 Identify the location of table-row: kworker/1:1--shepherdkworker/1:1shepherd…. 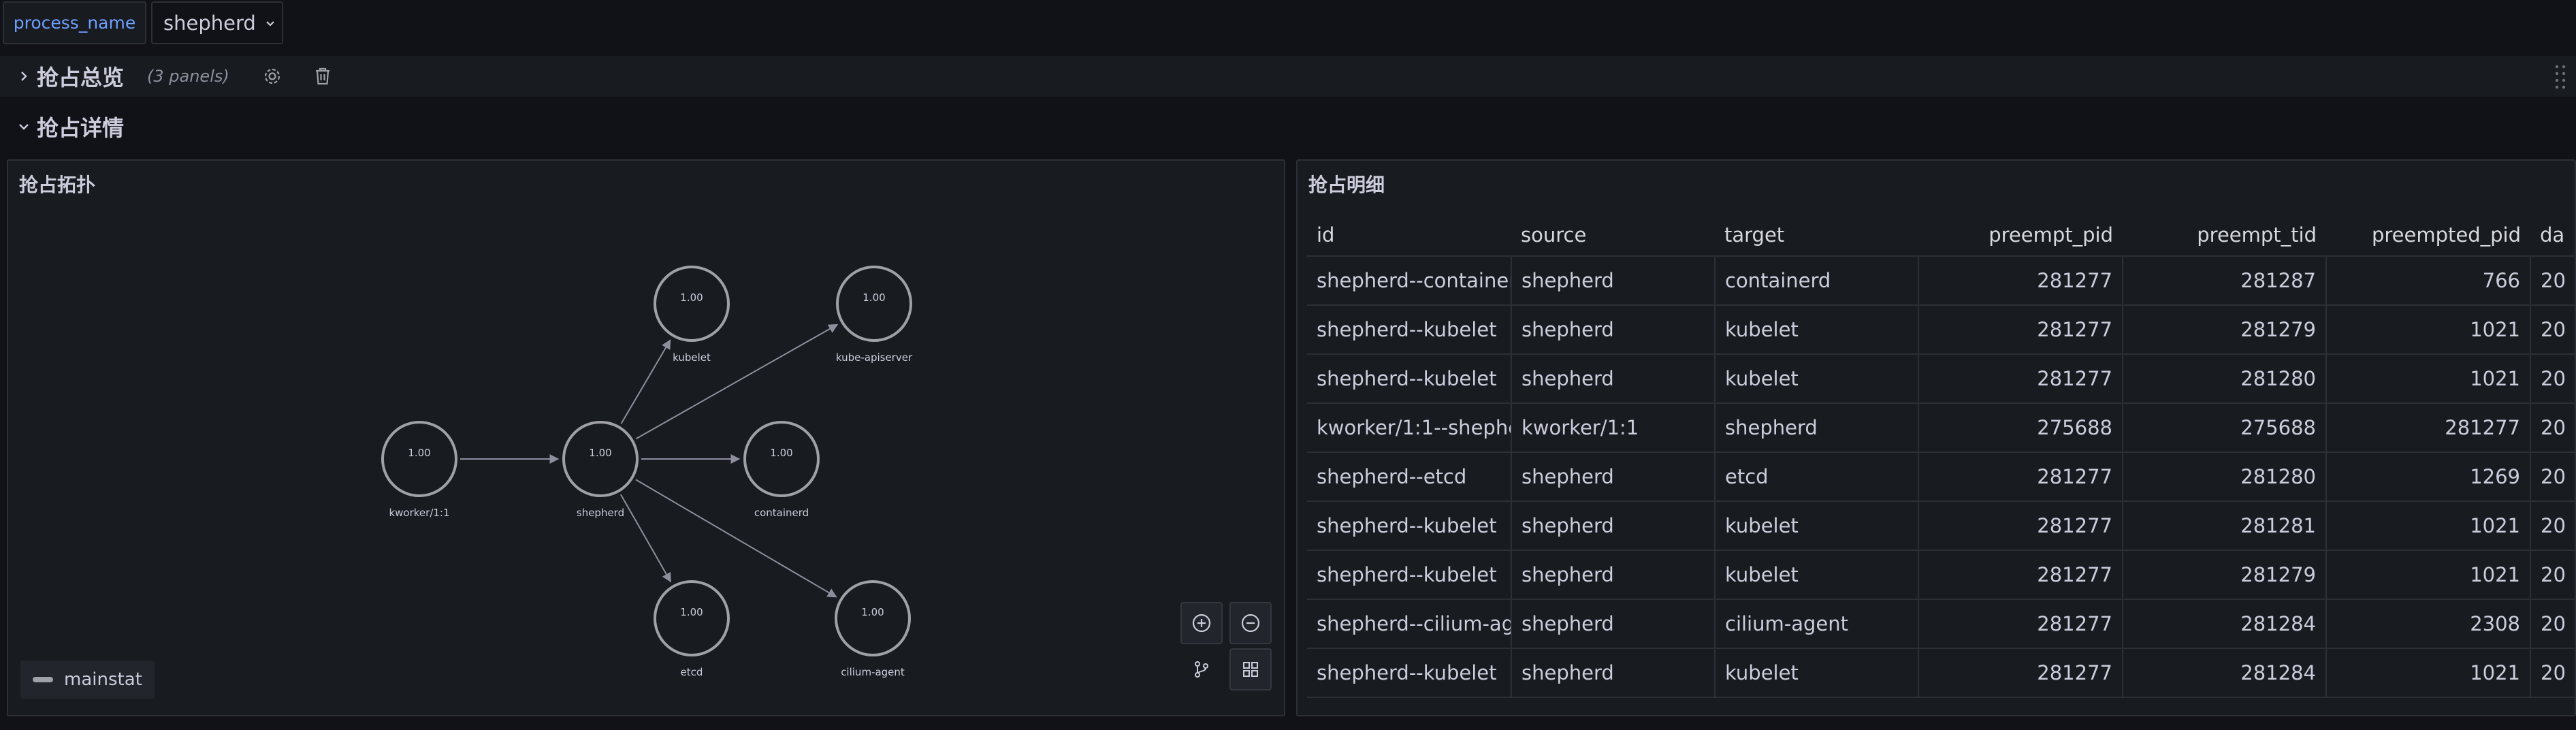
(1941, 428).